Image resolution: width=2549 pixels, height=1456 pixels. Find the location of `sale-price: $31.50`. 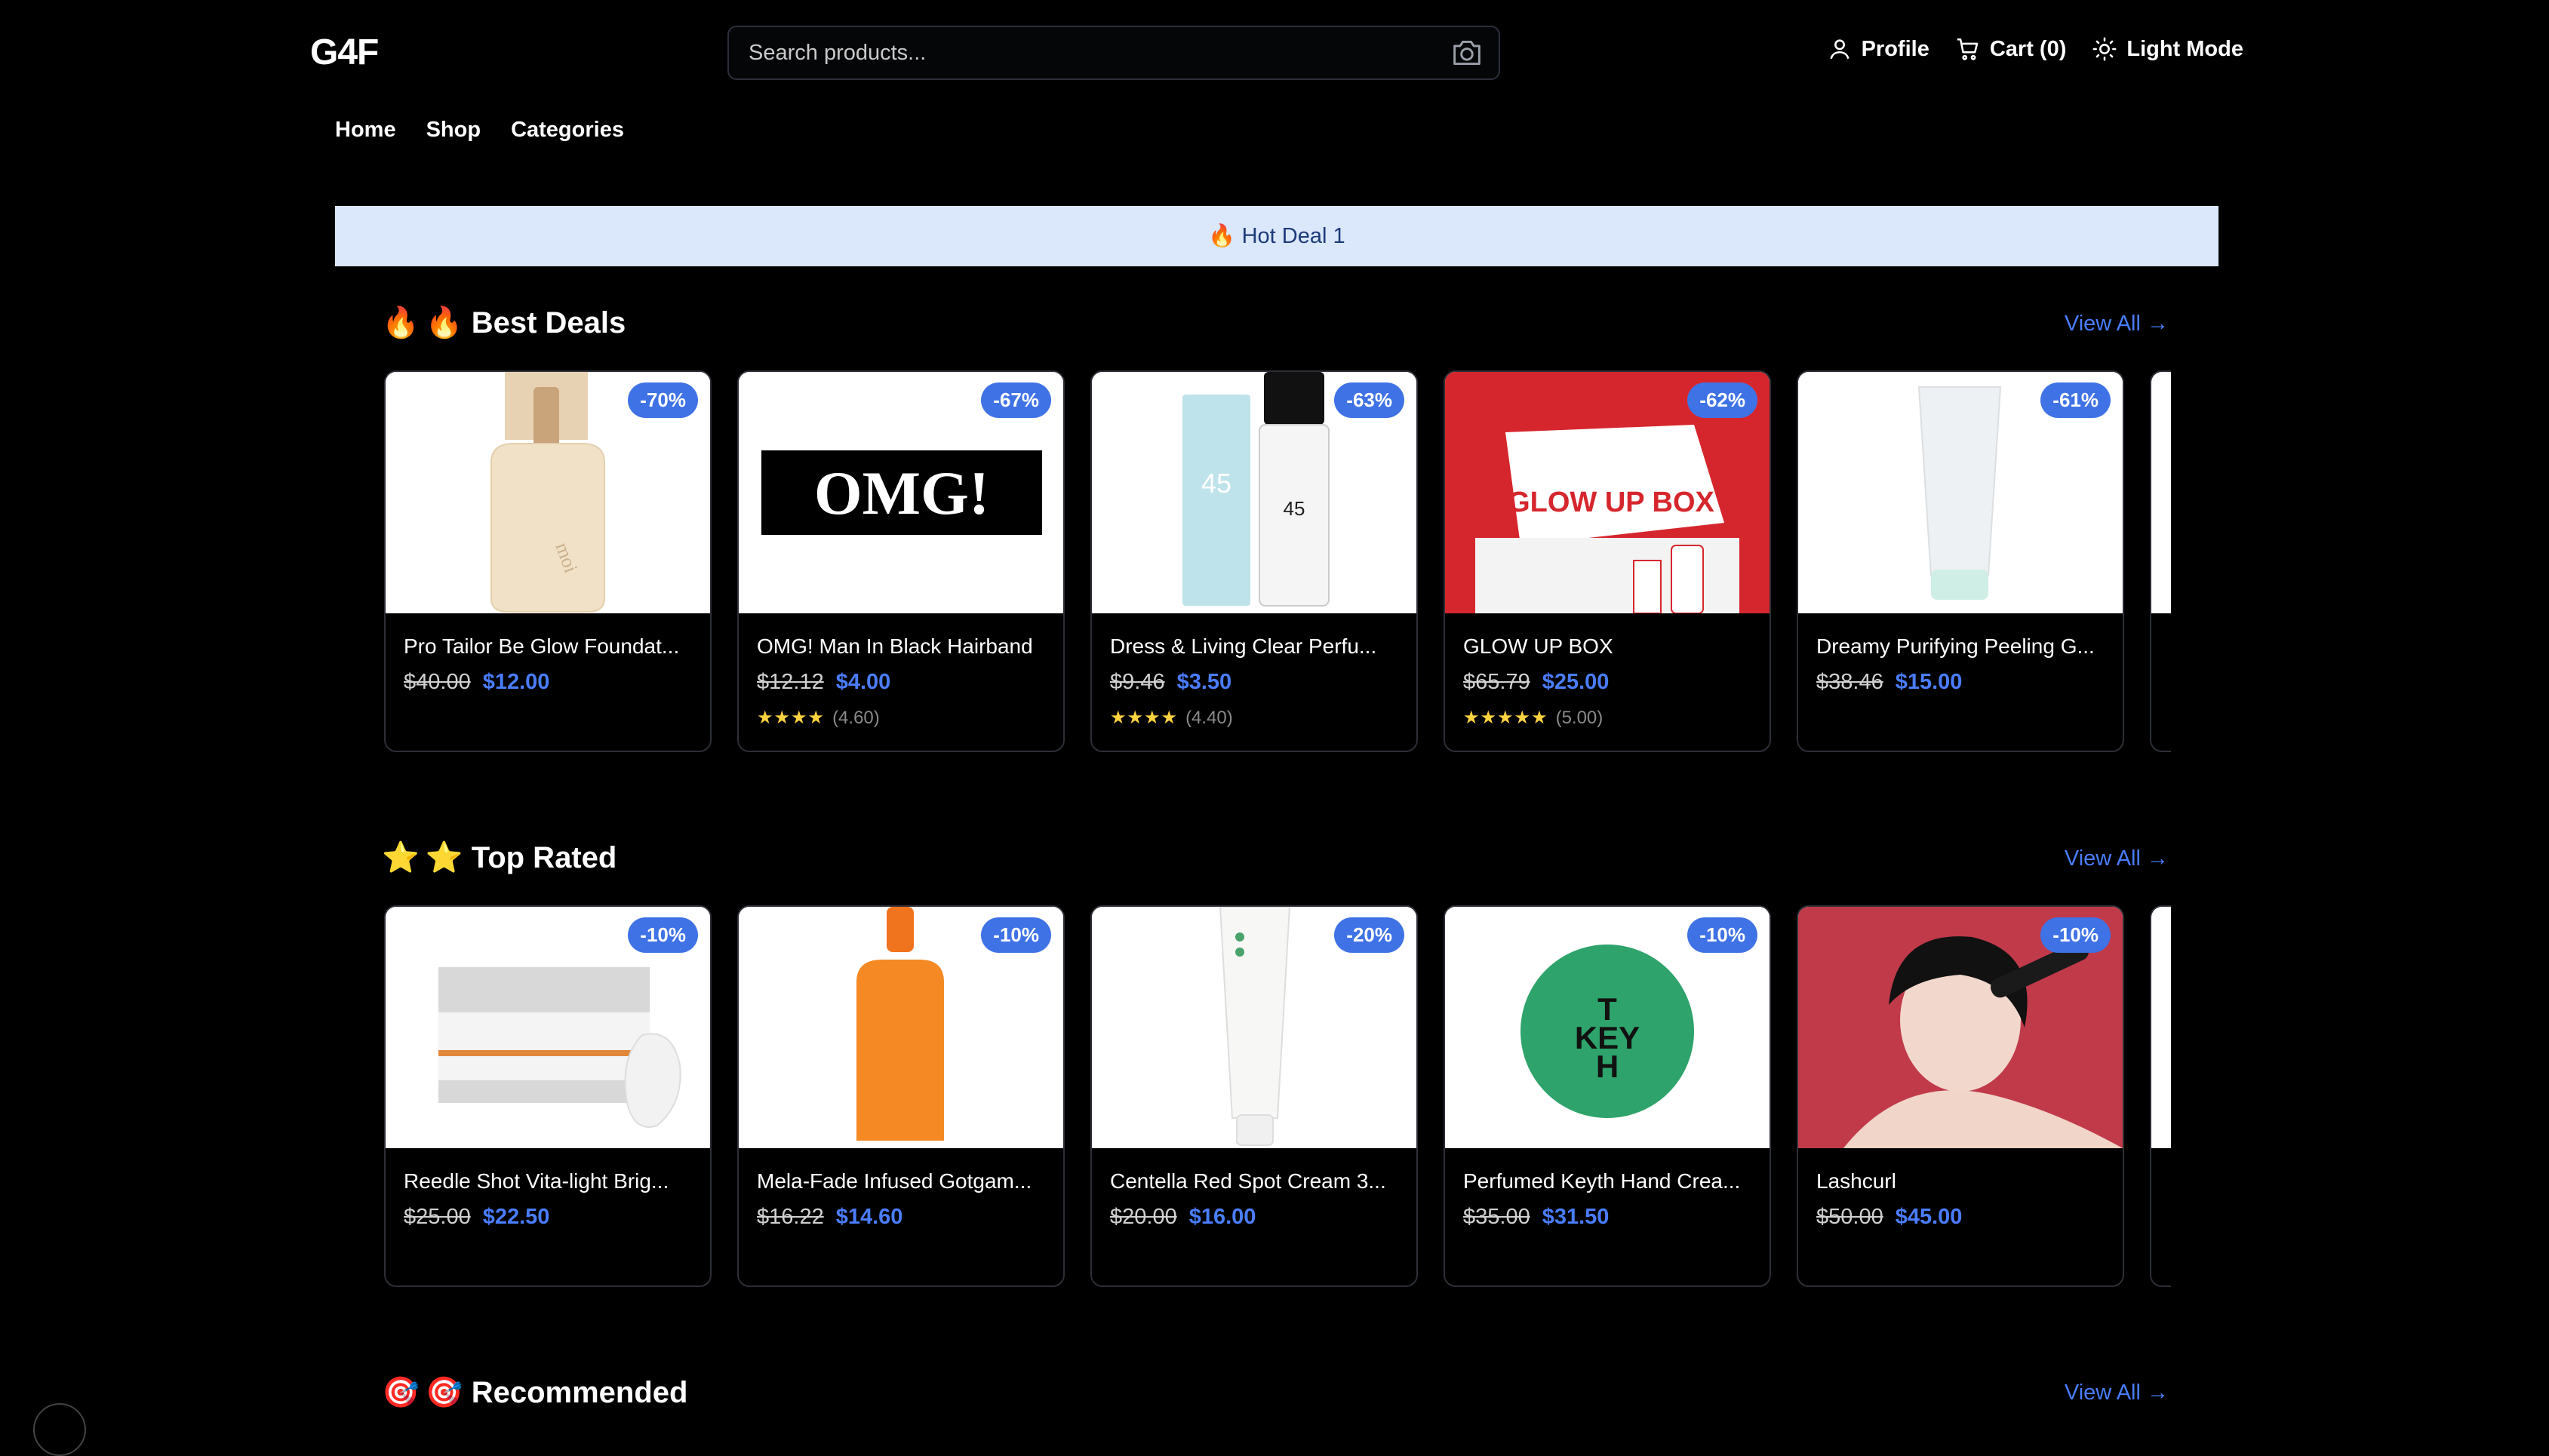

sale-price: $31.50 is located at coordinates (1576, 1217).